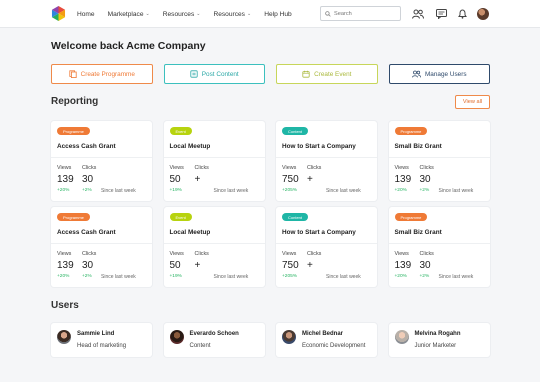  What do you see at coordinates (323, 334) in the screenshot?
I see `user-name: Michel Bednar` at bounding box center [323, 334].